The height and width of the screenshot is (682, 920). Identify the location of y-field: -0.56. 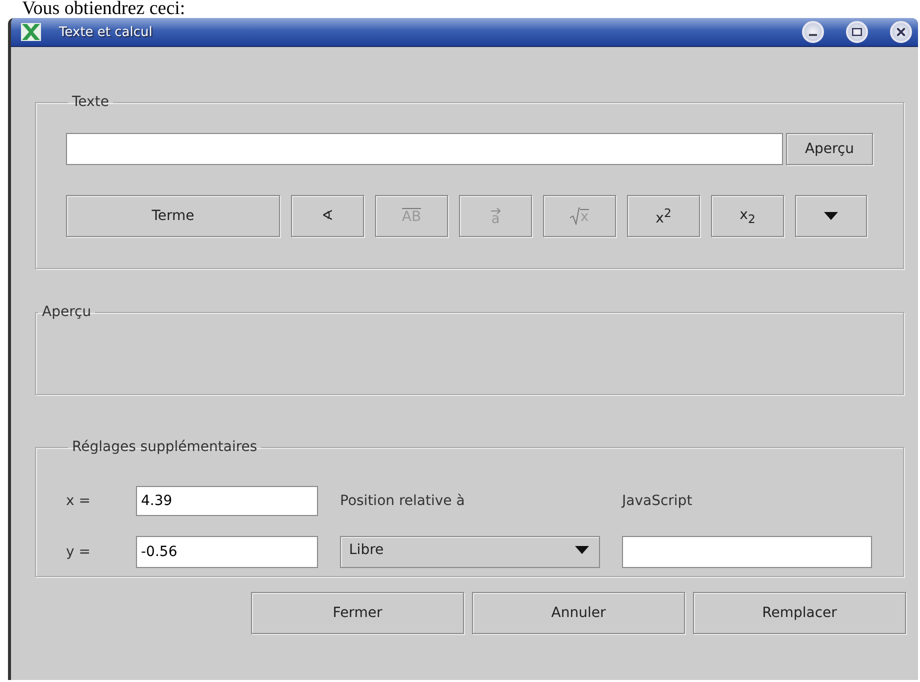
(227, 552).